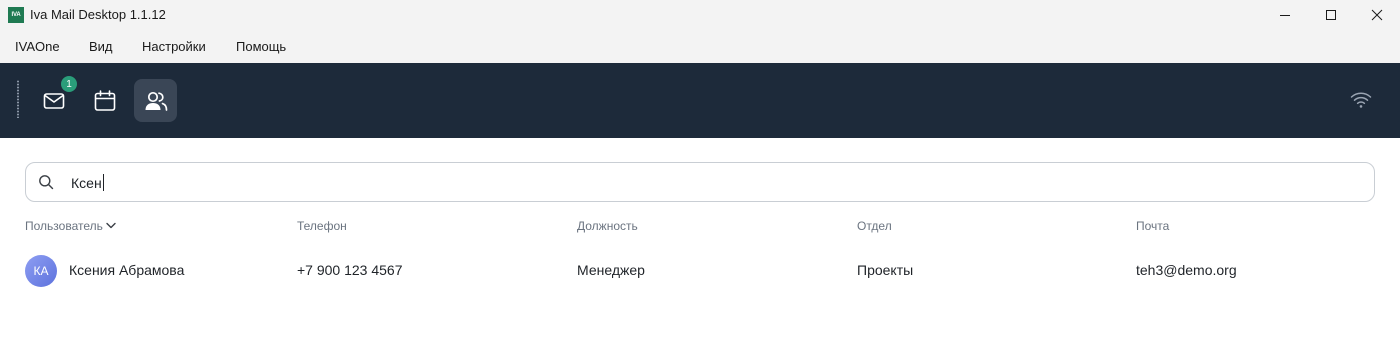  Describe the element at coordinates (874, 226) in the screenshot. I see `column-header-department: Отдел` at that location.